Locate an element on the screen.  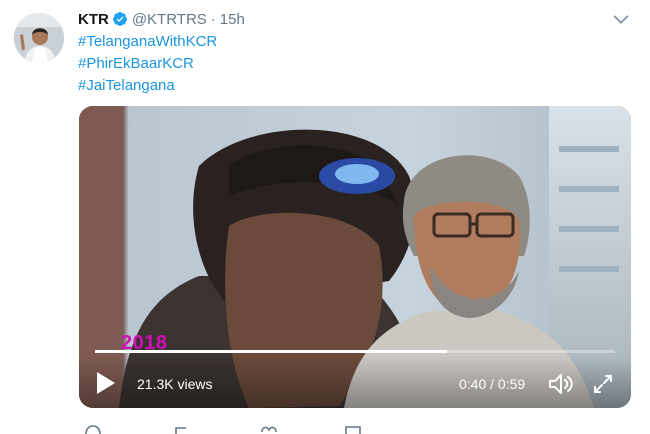
fullscreen-icon is located at coordinates (603, 384).